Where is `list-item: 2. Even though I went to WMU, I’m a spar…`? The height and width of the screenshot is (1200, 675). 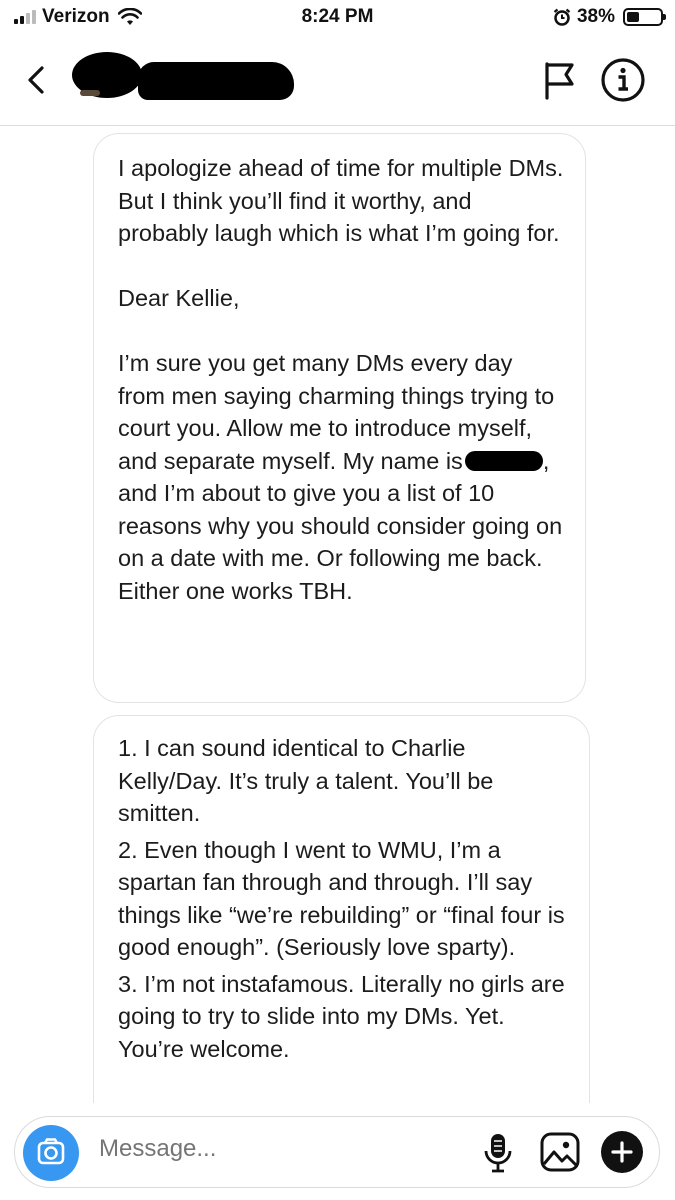 list-item: 2. Even though I went to WMU, I’m a spar… is located at coordinates (341, 898).